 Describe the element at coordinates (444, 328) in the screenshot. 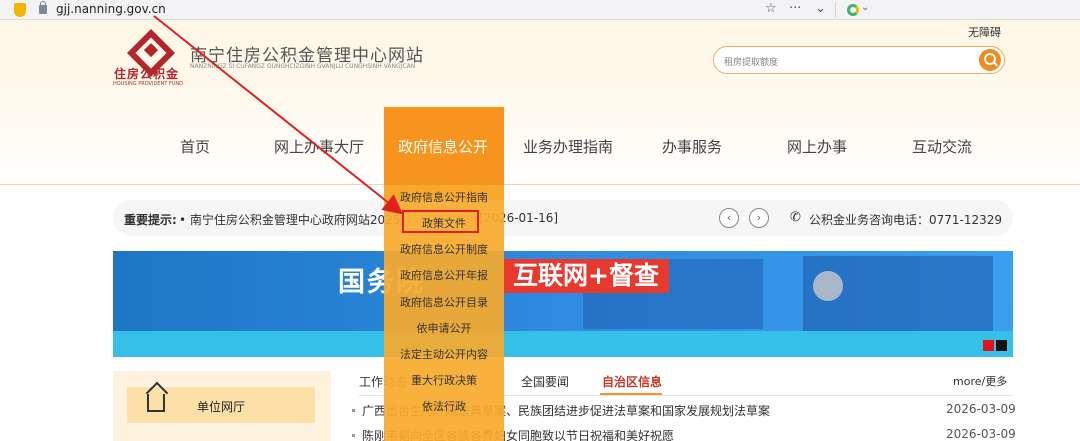

I see `menu-item-disclosure-on-request: 依申请公开` at that location.